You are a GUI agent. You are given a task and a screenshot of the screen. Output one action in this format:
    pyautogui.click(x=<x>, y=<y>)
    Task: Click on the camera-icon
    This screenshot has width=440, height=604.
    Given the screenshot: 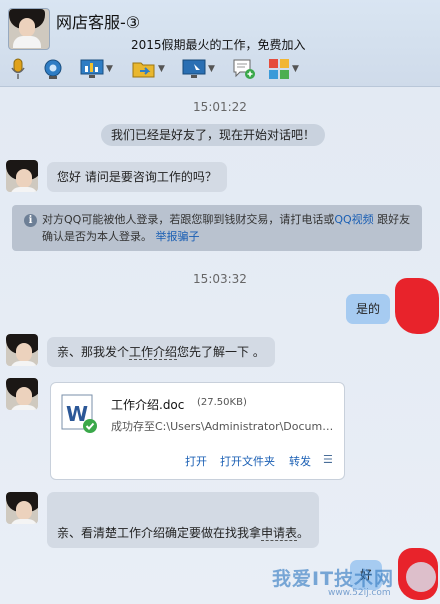 What is the action you would take?
    pyautogui.click(x=53, y=69)
    